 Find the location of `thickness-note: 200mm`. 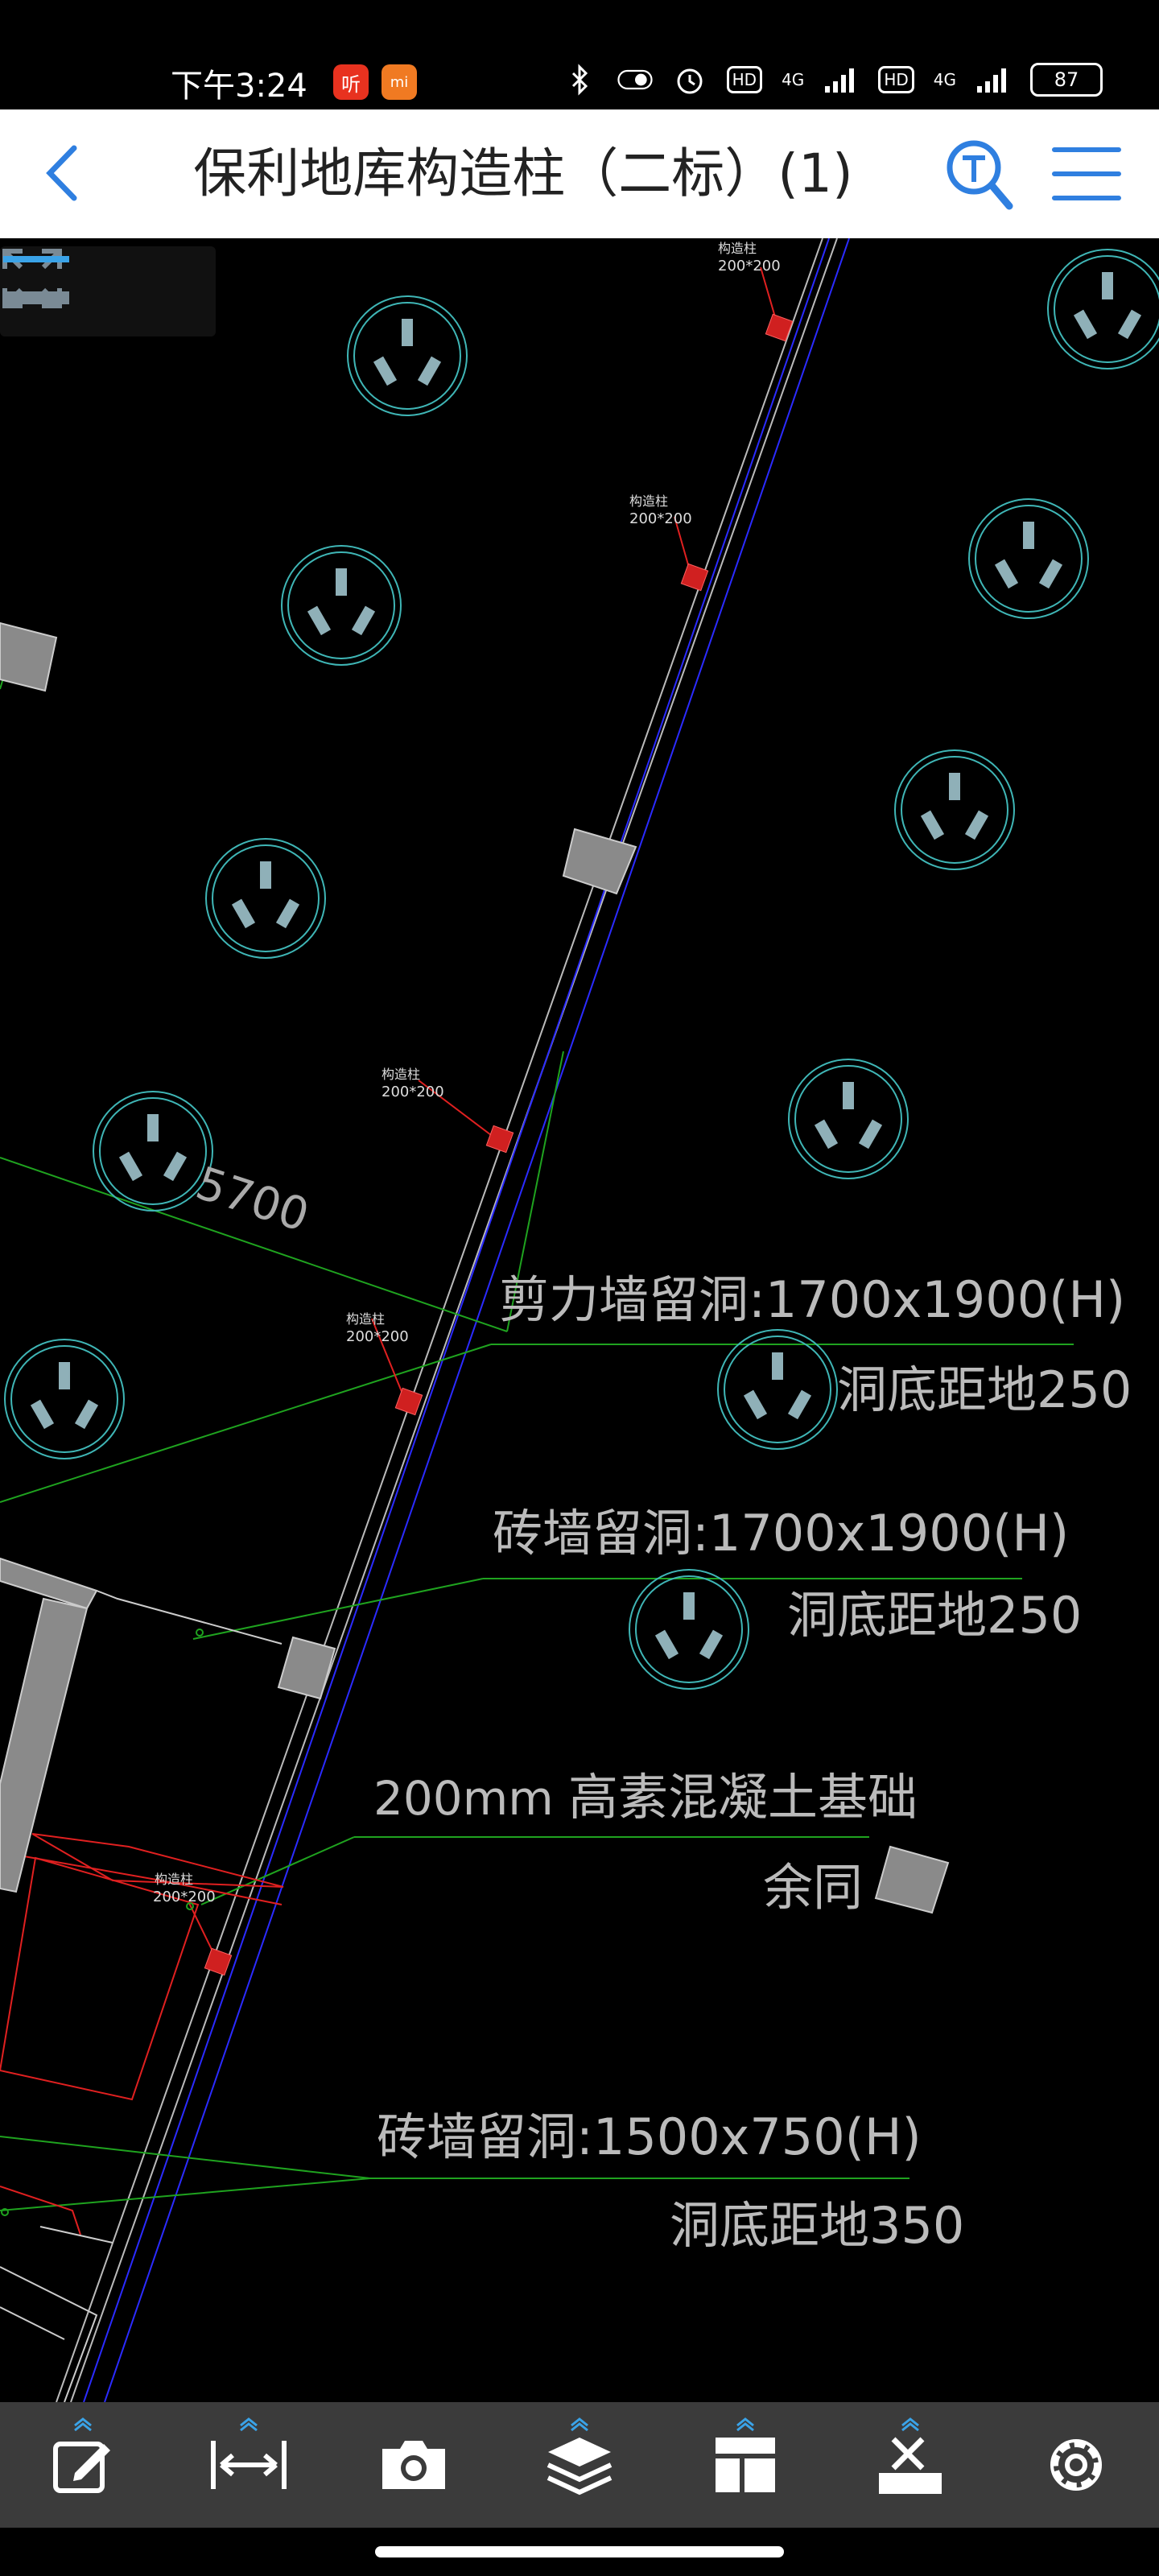

thickness-note: 200mm is located at coordinates (463, 1798).